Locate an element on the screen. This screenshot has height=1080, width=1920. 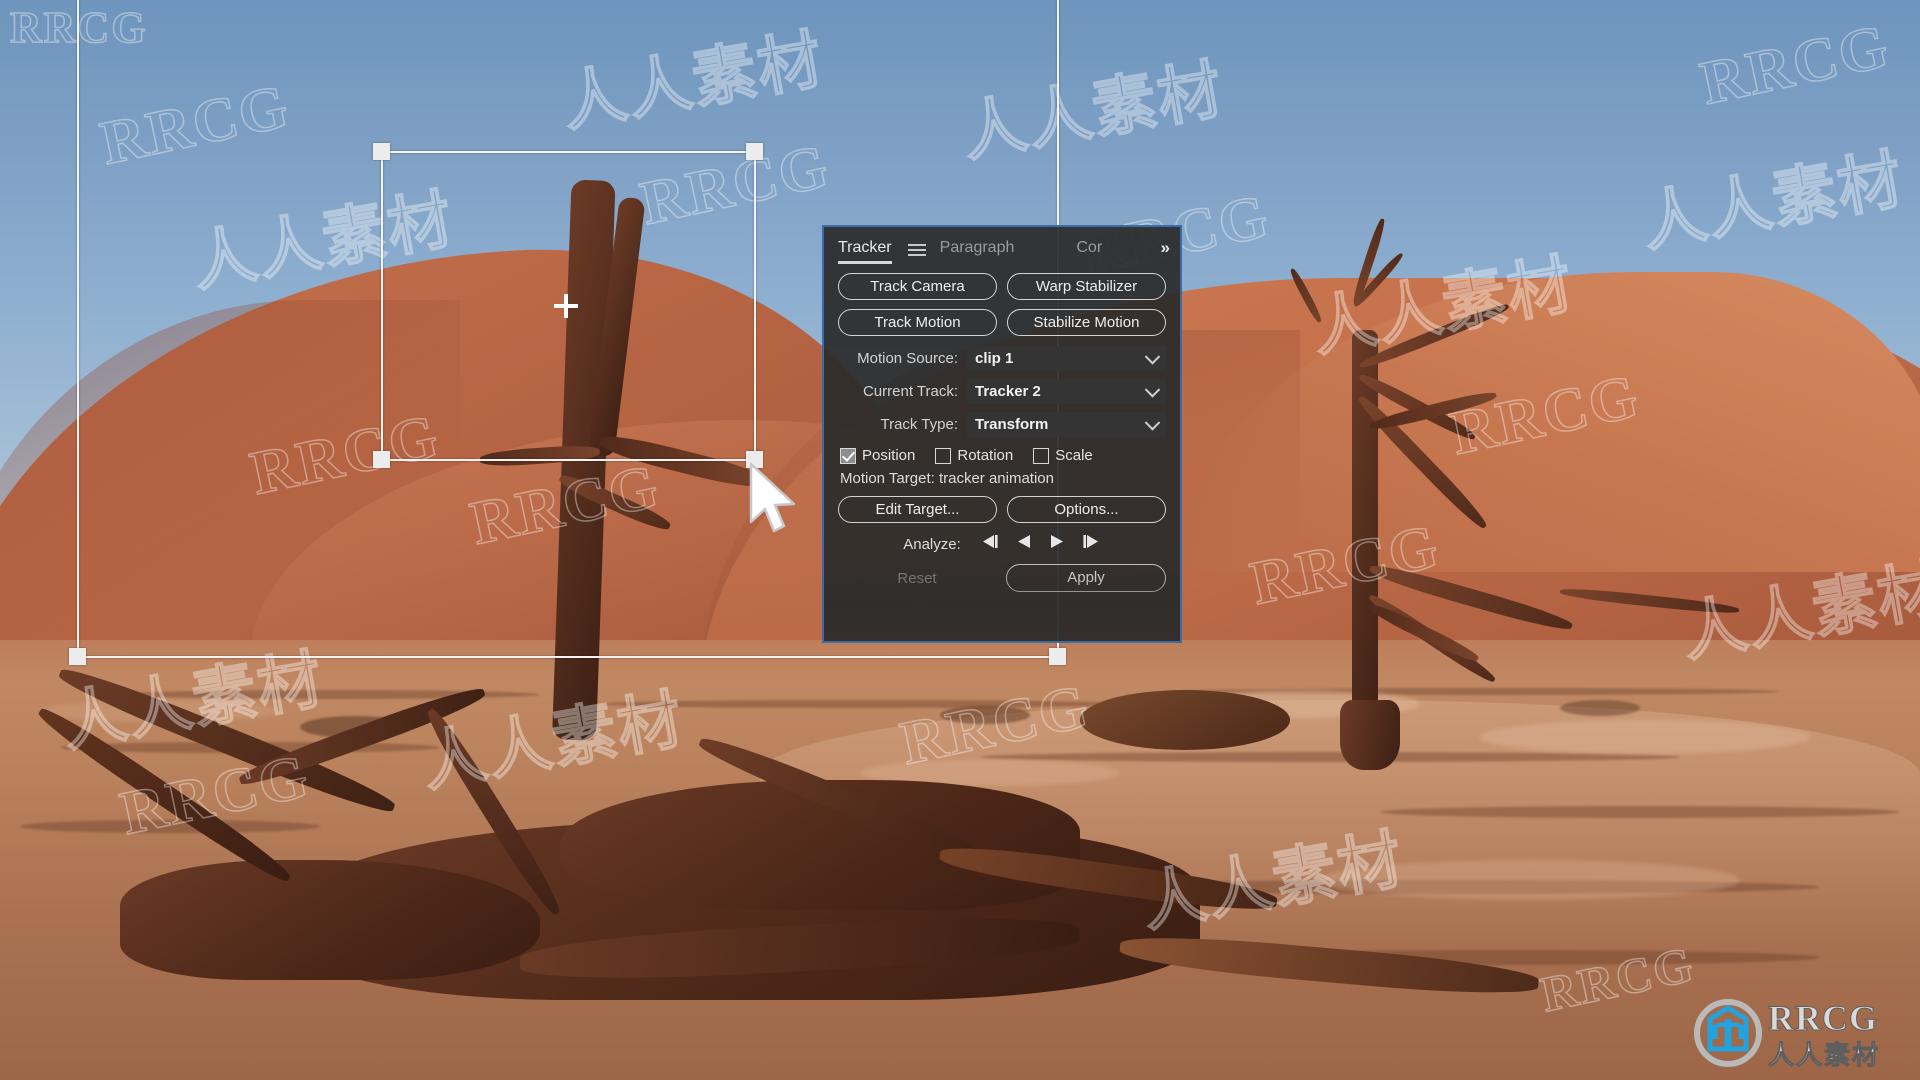
bbox-bottom-edge is located at coordinates (568, 657).